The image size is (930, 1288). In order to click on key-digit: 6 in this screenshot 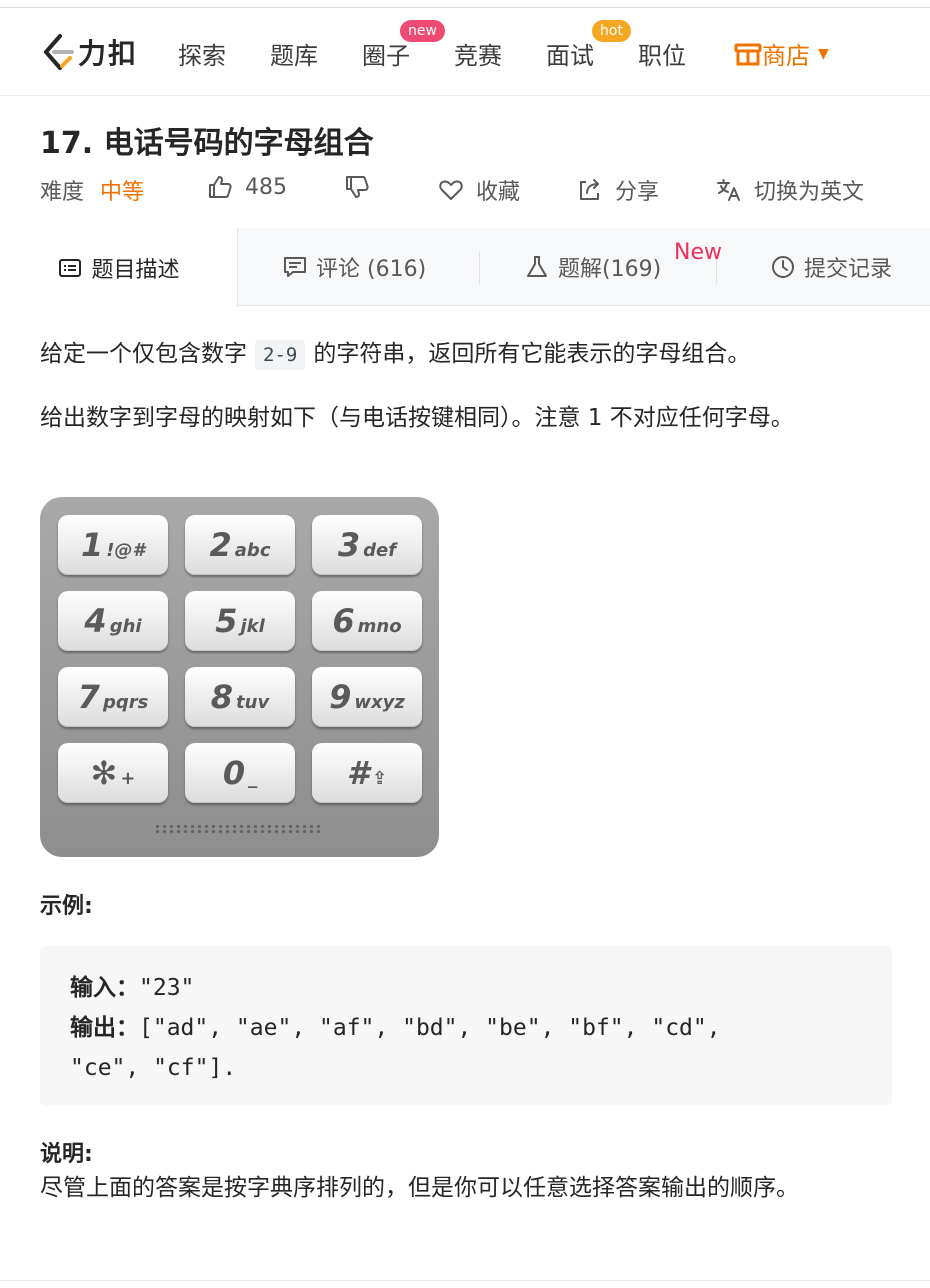, I will do `click(343, 621)`.